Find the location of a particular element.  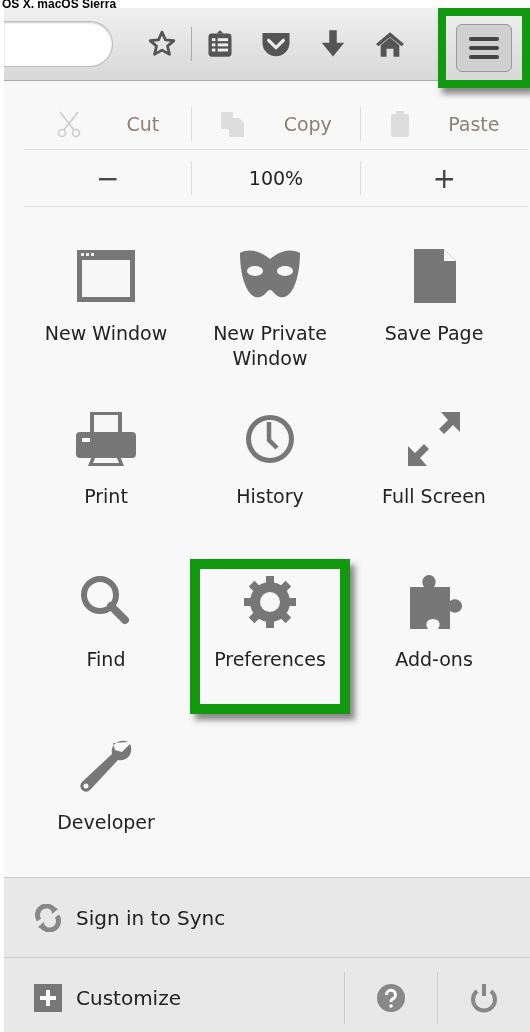

sync-icon is located at coordinates (48, 917).